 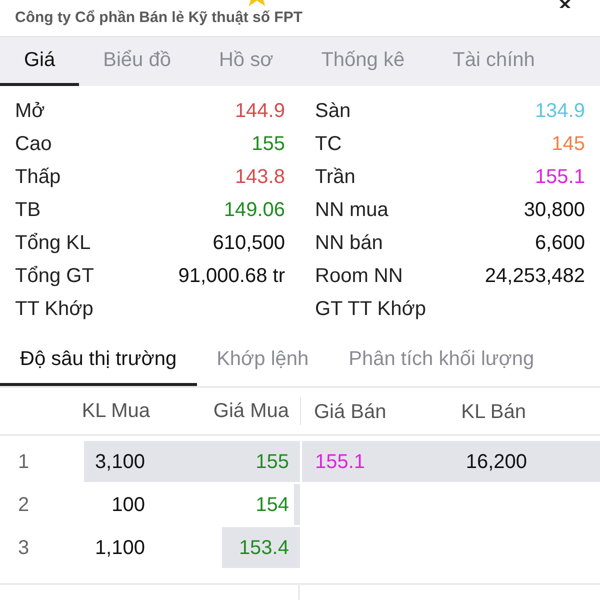 What do you see at coordinates (493, 412) in the screenshot?
I see `column-header: KL Bán` at bounding box center [493, 412].